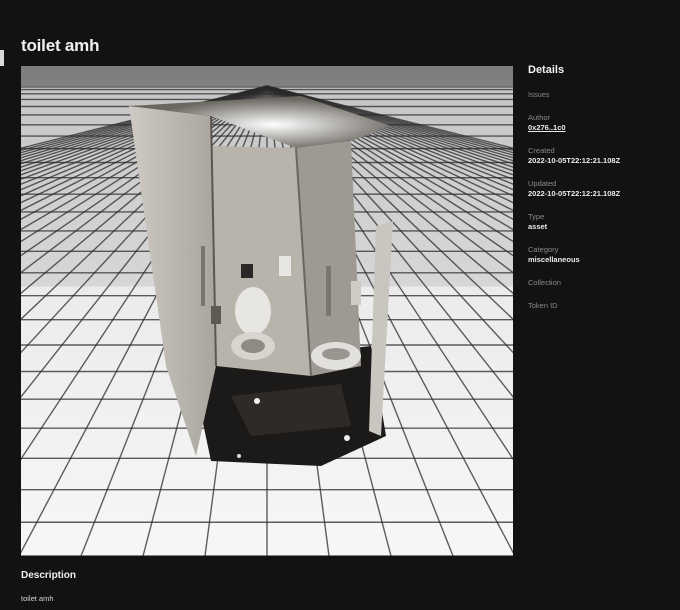  I want to click on description-heading: Description, so click(49, 575).